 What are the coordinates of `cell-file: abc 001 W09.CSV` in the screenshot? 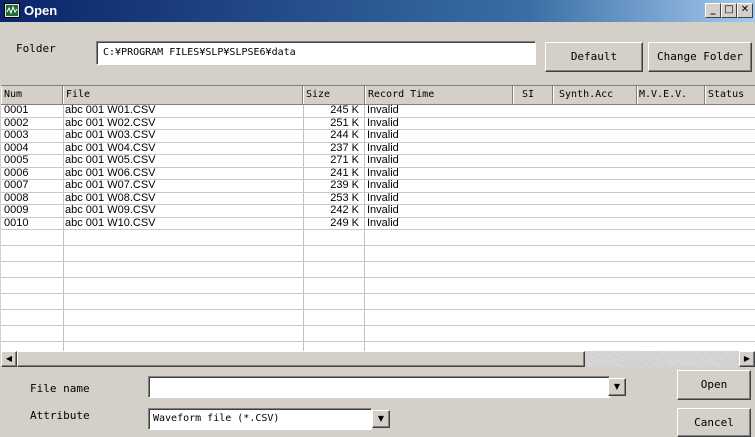 It's located at (110, 210).